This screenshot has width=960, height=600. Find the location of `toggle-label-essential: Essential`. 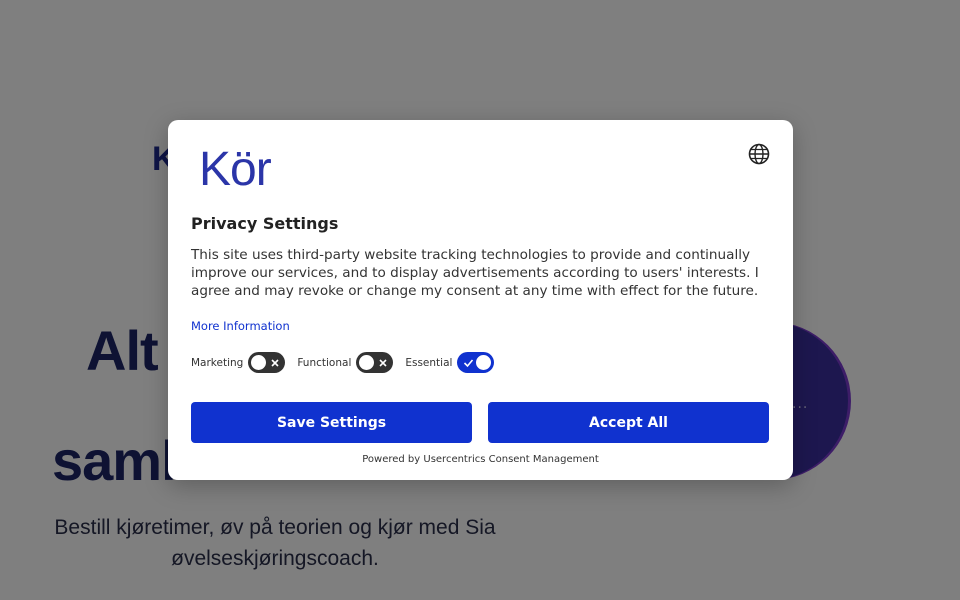

toggle-label-essential: Essential is located at coordinates (429, 362).